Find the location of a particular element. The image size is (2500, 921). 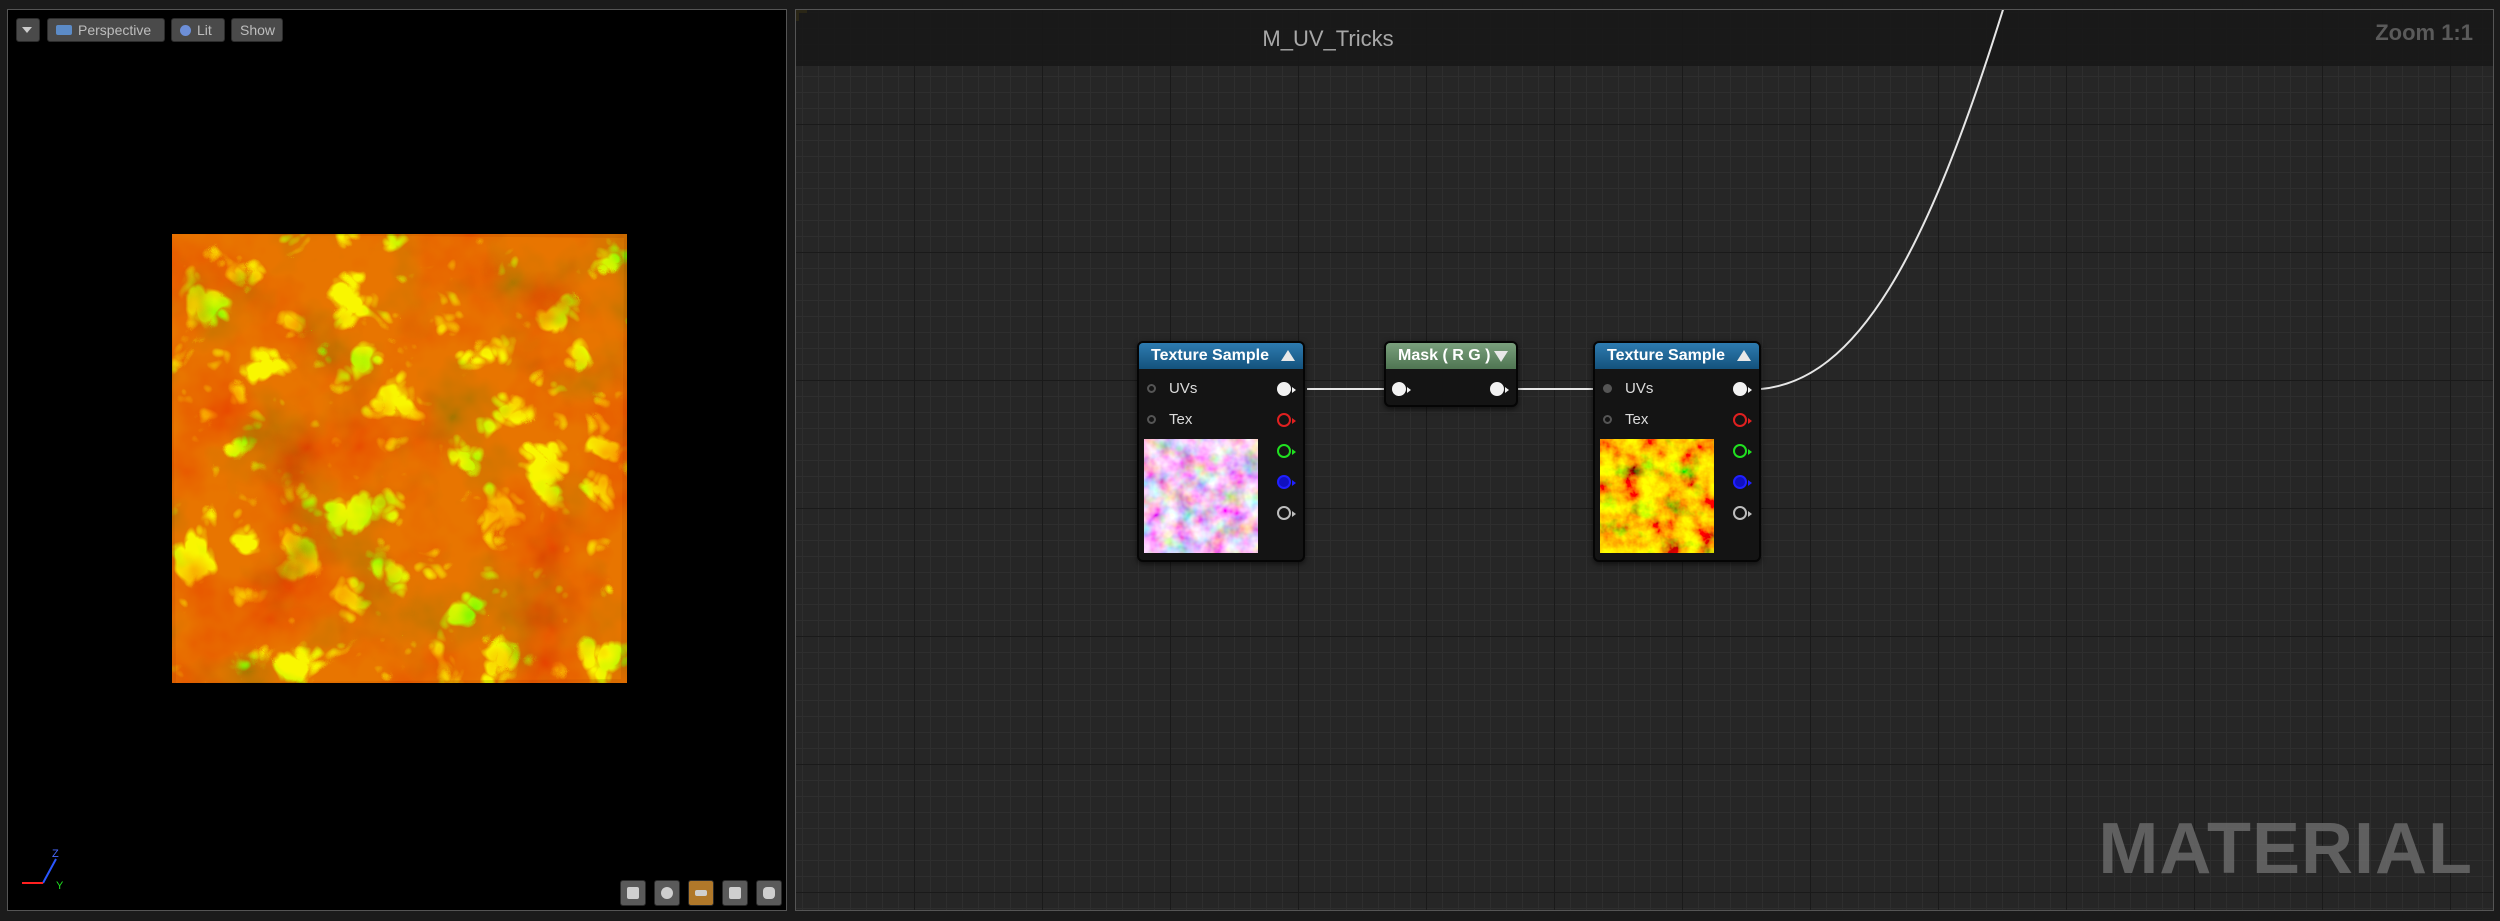

perspective-button: Perspective is located at coordinates (106, 30).